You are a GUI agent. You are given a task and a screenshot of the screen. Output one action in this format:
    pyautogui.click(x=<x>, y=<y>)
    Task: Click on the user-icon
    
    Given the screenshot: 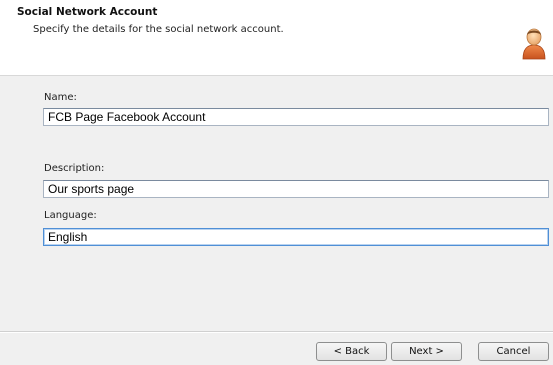 What is the action you would take?
    pyautogui.click(x=534, y=44)
    